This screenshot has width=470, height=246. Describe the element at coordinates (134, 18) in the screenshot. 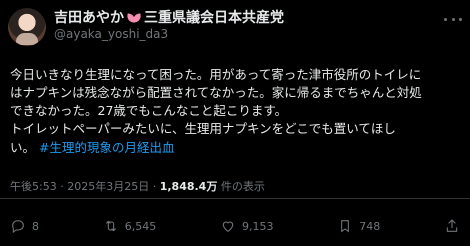

I see `lotus-icon` at that location.